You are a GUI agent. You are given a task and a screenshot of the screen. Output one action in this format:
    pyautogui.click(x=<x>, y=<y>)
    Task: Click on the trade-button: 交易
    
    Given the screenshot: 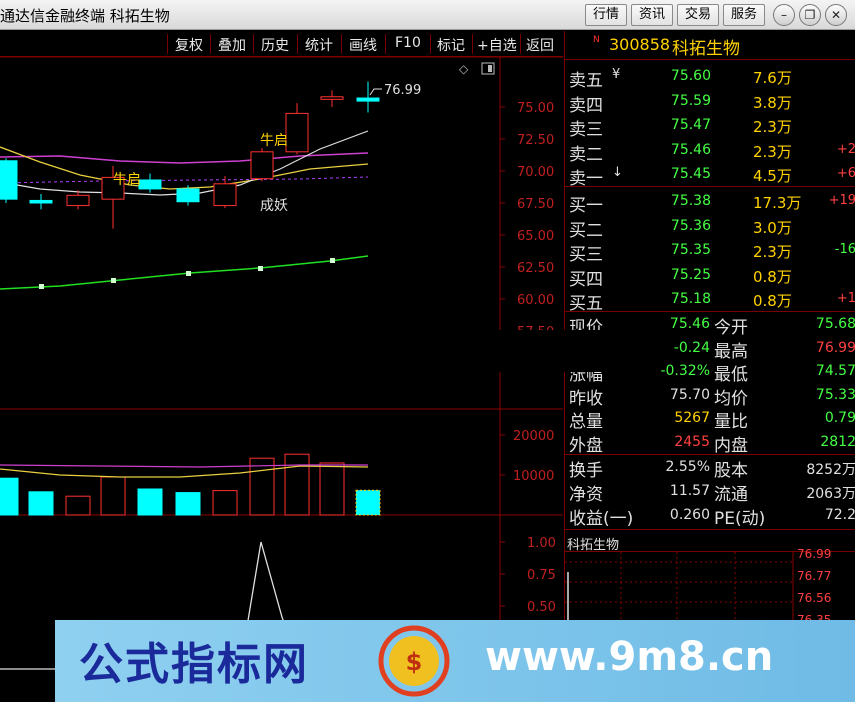 What is the action you would take?
    pyautogui.click(x=698, y=15)
    